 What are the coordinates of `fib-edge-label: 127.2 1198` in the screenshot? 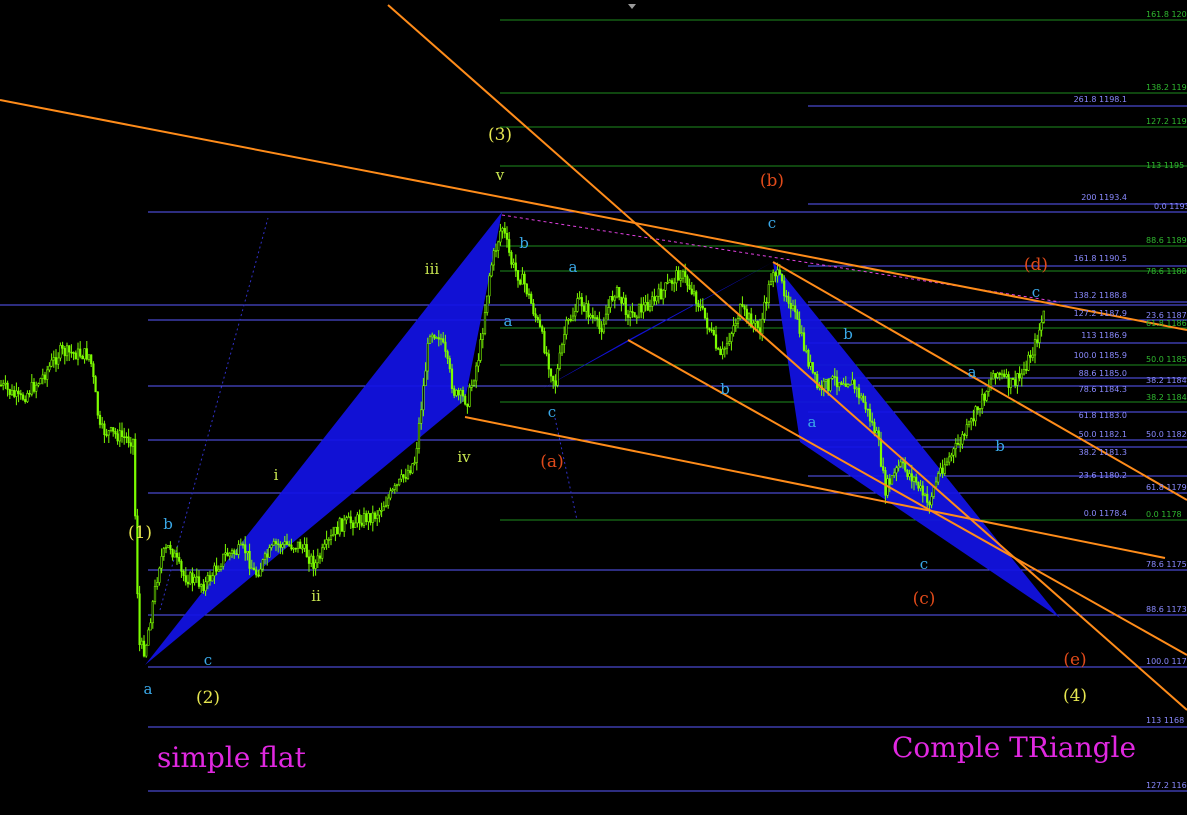 It's located at (1166, 121).